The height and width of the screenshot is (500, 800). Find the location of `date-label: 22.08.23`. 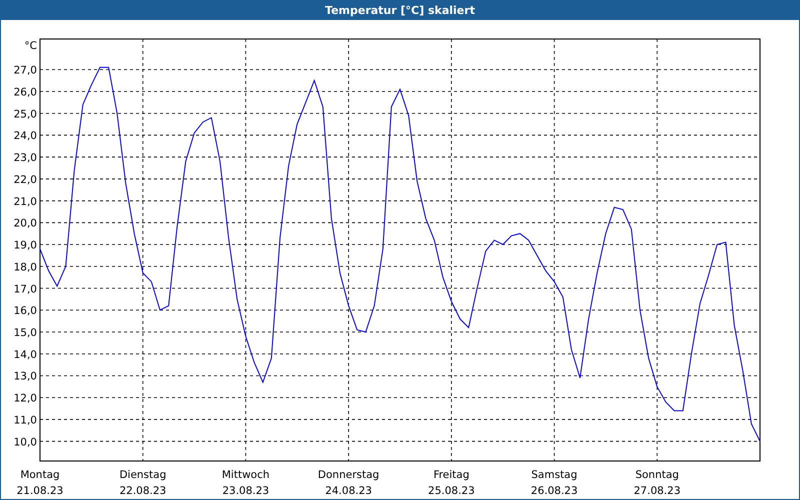

date-label: 22.08.23 is located at coordinates (142, 491).